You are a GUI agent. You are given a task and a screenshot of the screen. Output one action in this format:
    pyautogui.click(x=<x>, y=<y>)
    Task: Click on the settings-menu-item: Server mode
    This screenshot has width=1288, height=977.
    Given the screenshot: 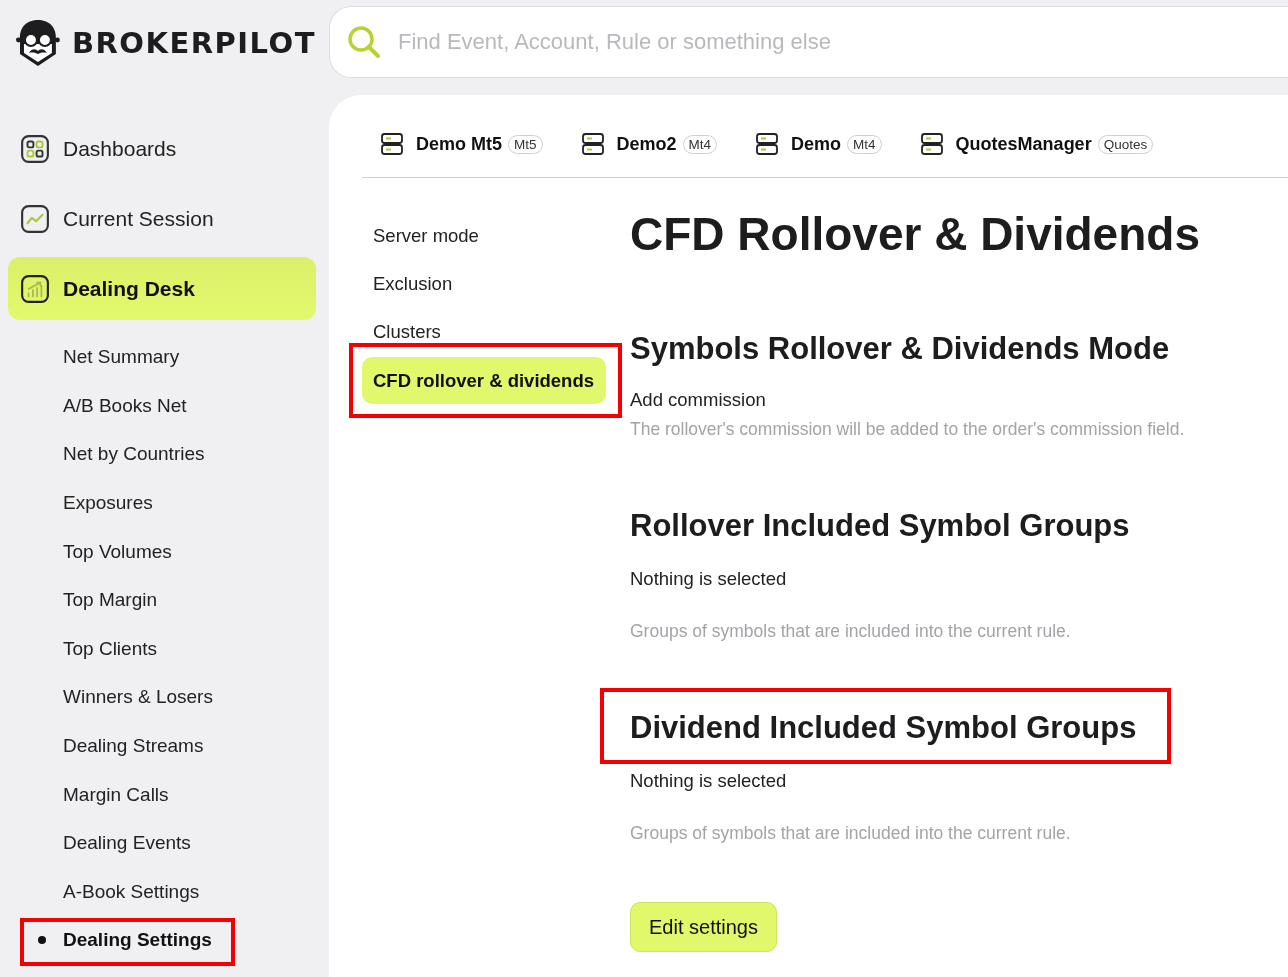 What is the action you would take?
    pyautogui.click(x=496, y=236)
    